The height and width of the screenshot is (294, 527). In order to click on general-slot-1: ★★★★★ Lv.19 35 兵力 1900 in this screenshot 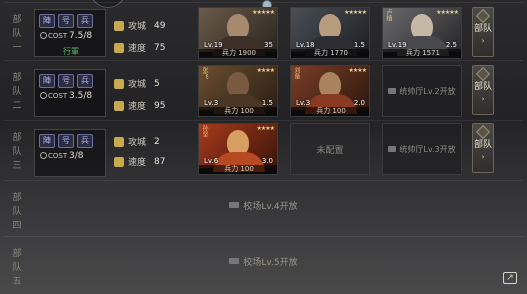, I will do `click(238, 33)`.